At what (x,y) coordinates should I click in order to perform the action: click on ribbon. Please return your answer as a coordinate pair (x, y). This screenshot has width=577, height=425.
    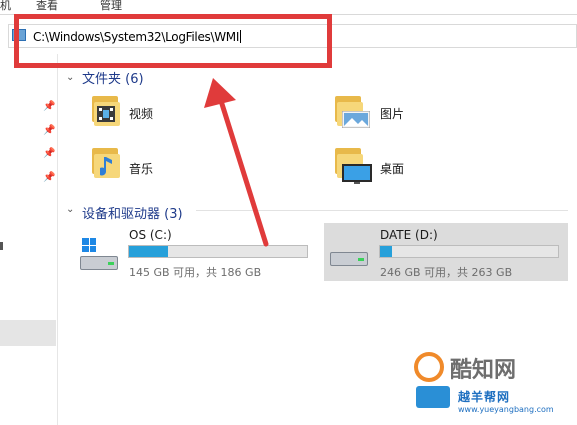
    Looking at the image, I should click on (288, 7).